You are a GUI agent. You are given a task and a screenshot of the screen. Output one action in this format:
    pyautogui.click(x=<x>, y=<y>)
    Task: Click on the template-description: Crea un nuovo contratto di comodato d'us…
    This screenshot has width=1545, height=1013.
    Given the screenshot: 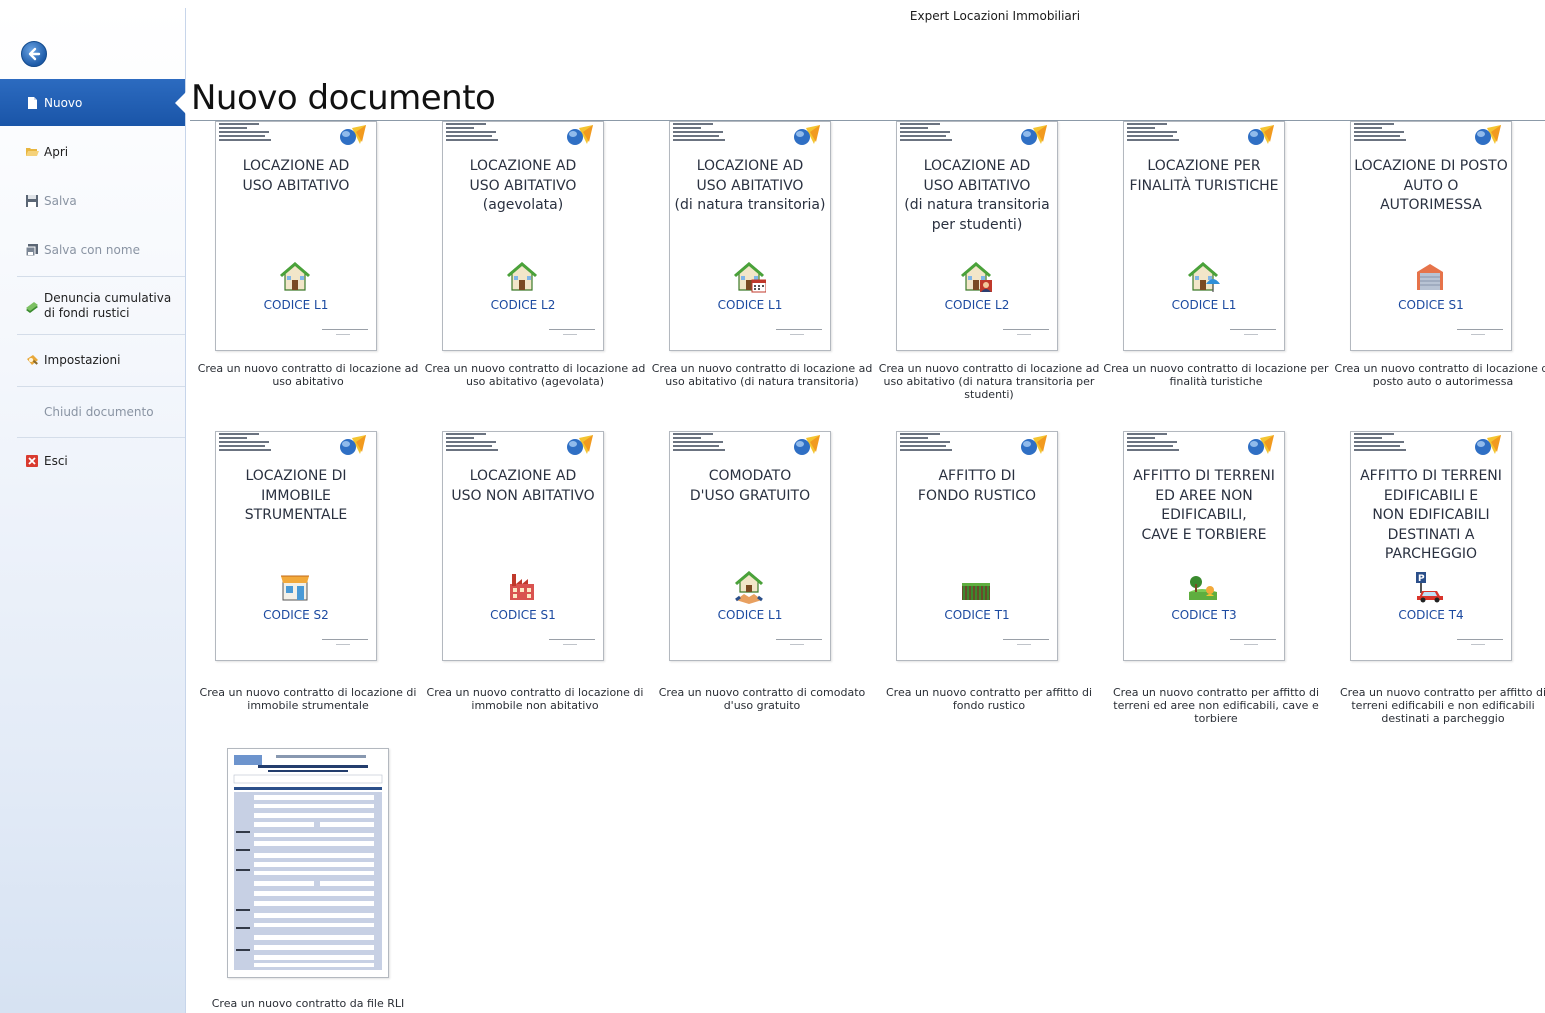 What is the action you would take?
    pyautogui.click(x=762, y=699)
    